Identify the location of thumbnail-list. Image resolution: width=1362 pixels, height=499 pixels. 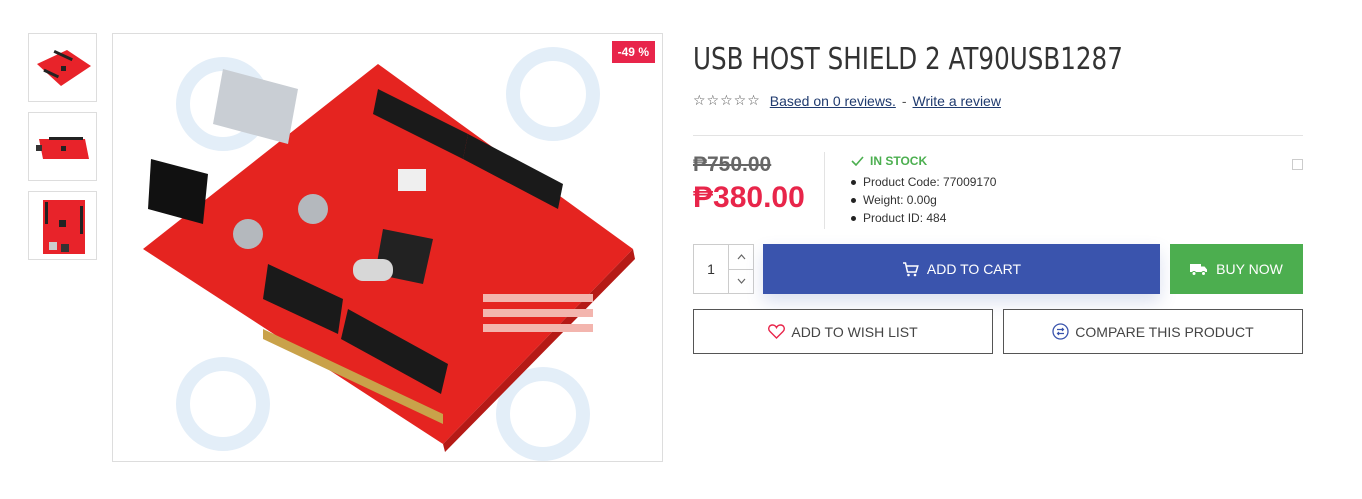
(62, 151).